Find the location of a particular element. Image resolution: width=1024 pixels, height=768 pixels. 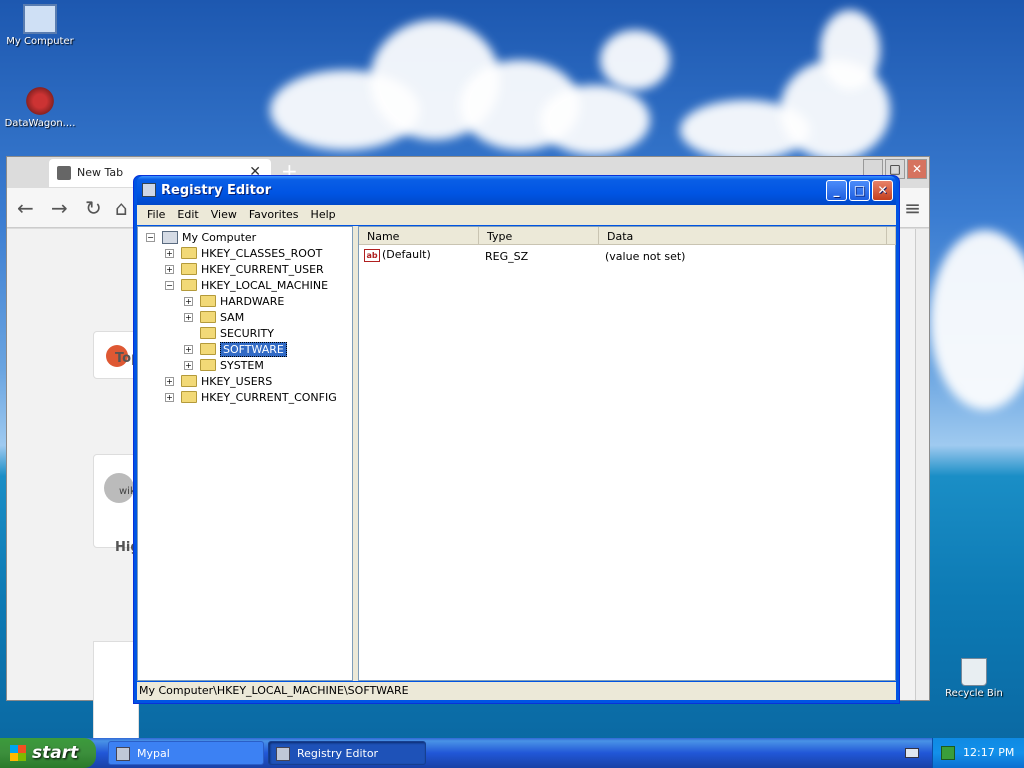

menu-edit: Edit is located at coordinates (187, 216).